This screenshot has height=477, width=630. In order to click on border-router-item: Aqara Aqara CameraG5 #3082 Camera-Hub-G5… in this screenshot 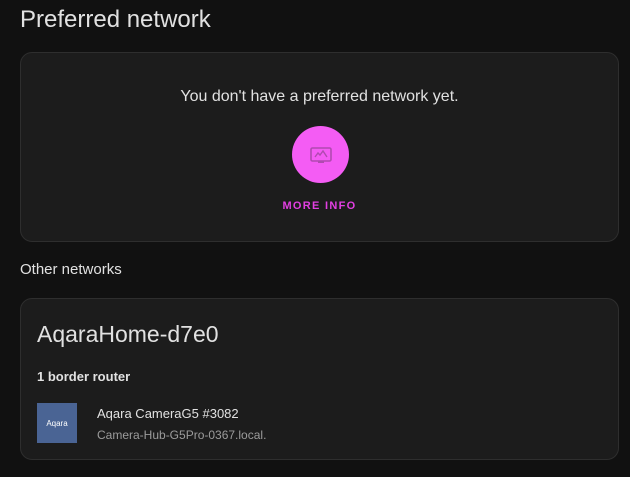, I will do `click(317, 424)`.